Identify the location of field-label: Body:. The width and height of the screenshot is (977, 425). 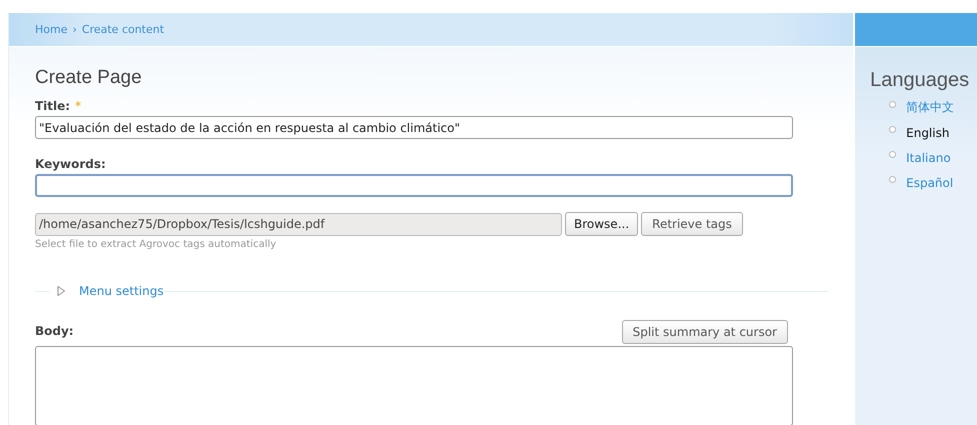
(54, 331).